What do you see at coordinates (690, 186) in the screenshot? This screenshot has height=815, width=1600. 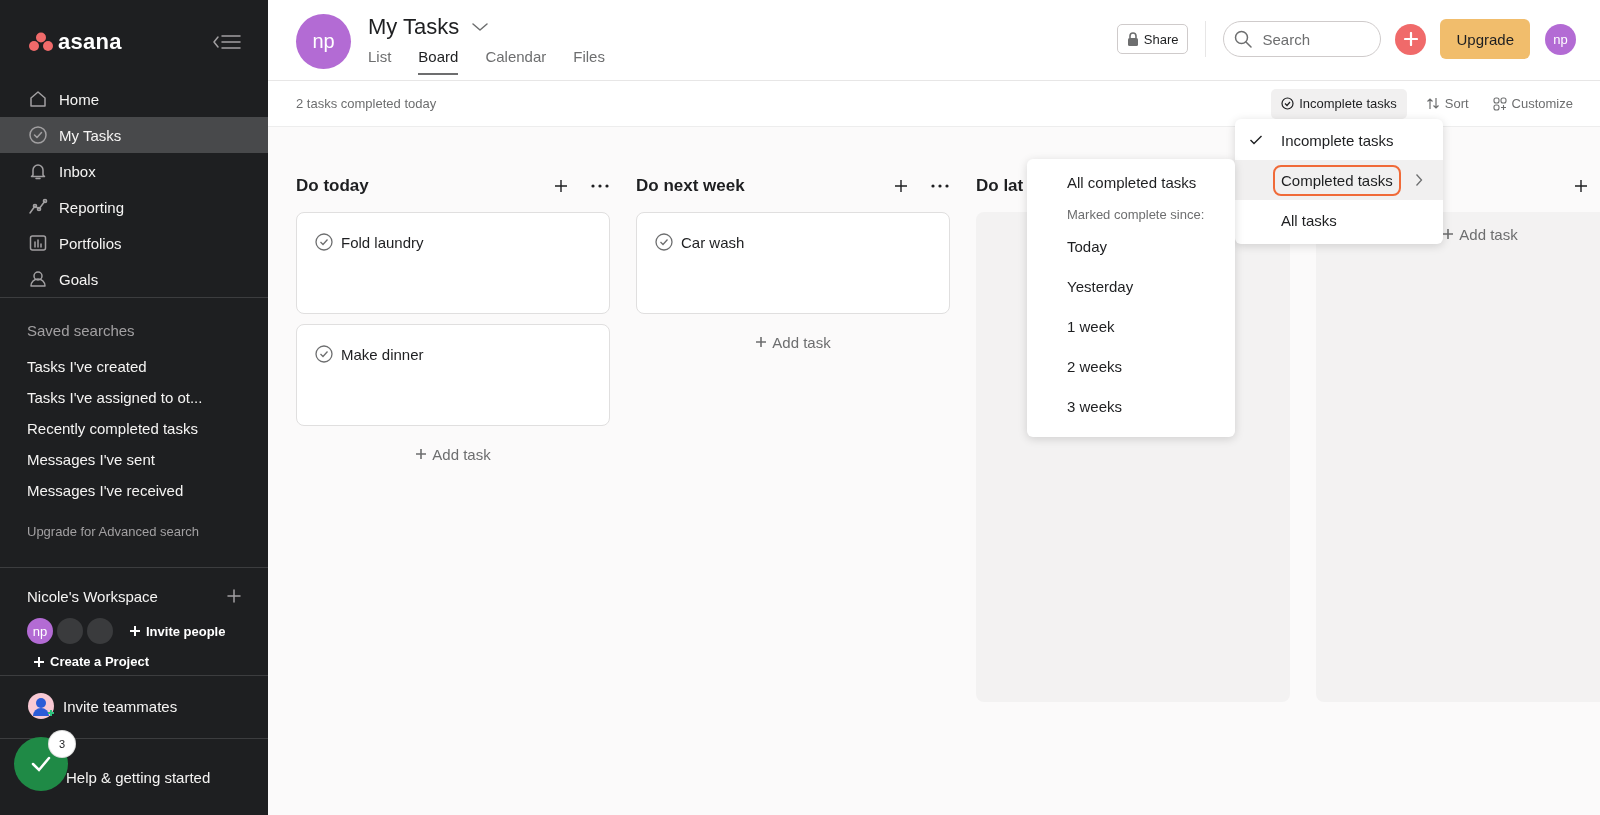 I see `column-title: Do next week` at bounding box center [690, 186].